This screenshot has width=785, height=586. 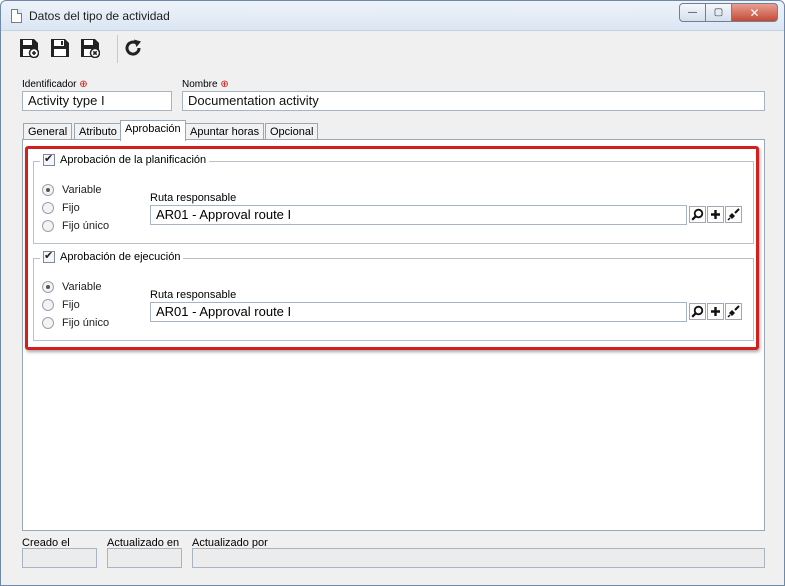 What do you see at coordinates (16, 16) in the screenshot?
I see `document-icon` at bounding box center [16, 16].